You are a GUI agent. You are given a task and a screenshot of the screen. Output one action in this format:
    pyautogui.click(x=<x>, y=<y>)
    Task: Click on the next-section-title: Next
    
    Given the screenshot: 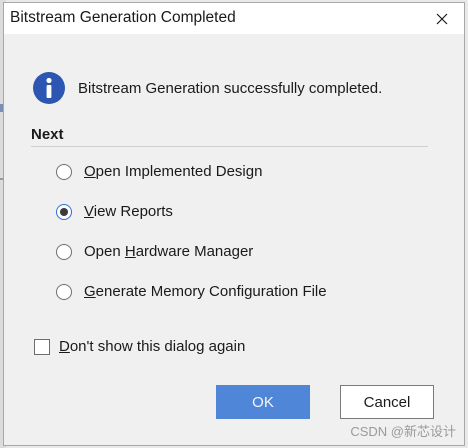 What is the action you would take?
    pyautogui.click(x=47, y=134)
    